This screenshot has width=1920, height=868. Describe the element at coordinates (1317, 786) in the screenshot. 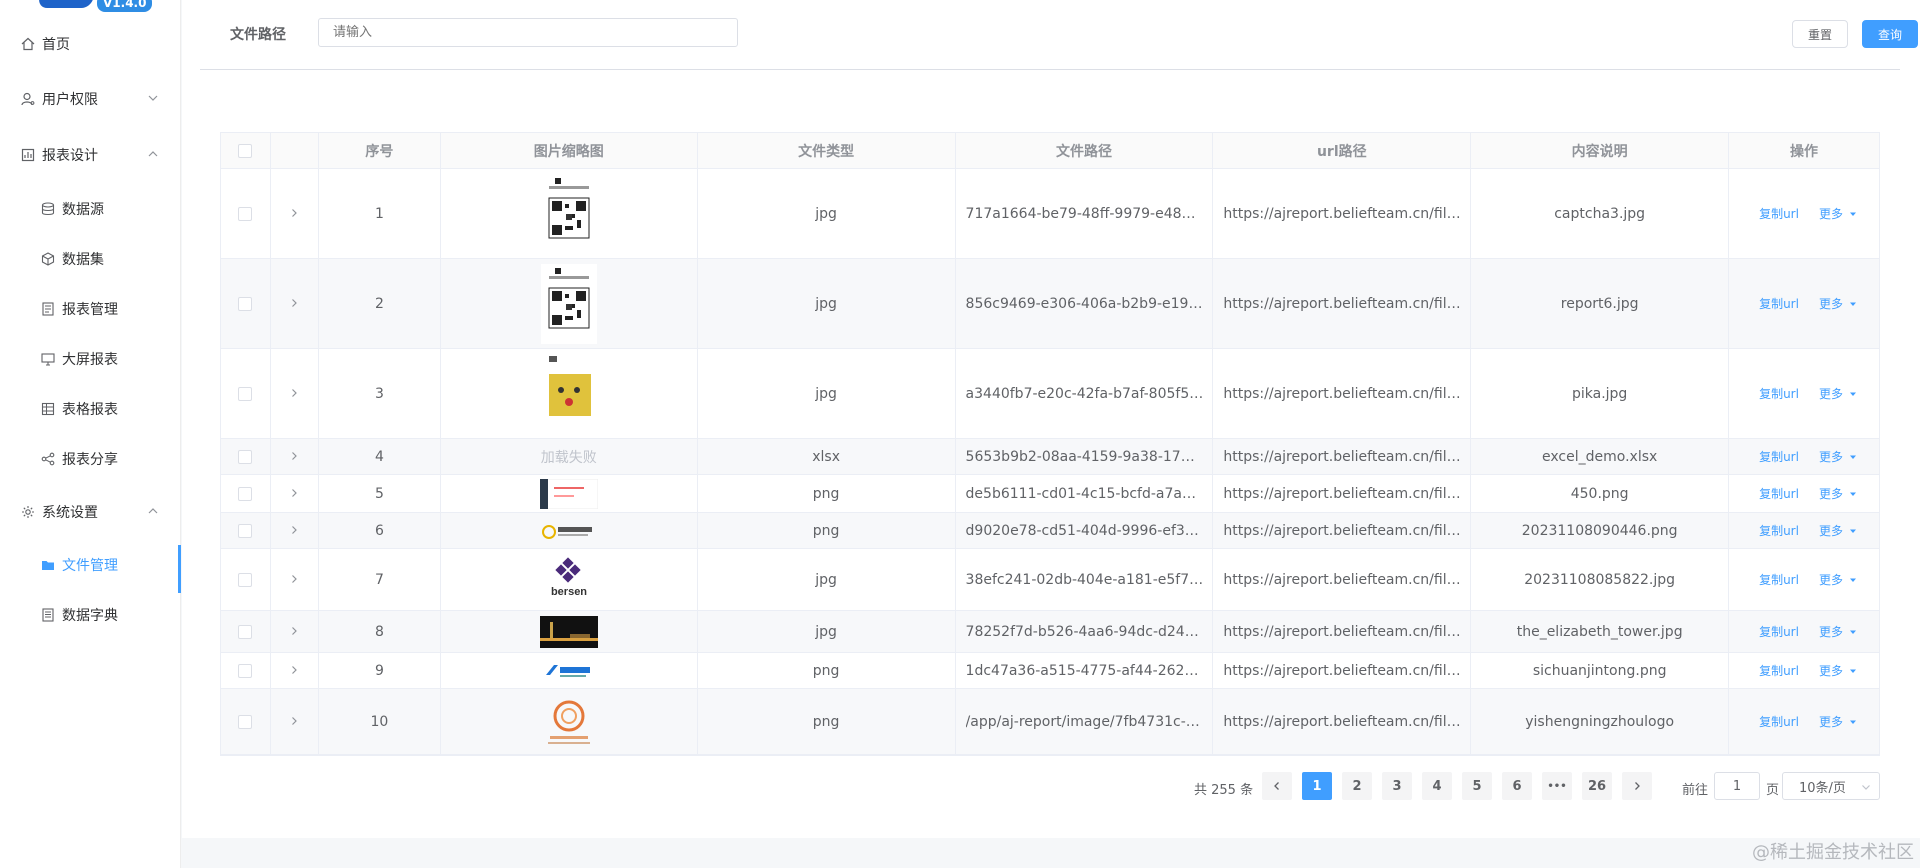

I see `page-button-1: 1` at that location.